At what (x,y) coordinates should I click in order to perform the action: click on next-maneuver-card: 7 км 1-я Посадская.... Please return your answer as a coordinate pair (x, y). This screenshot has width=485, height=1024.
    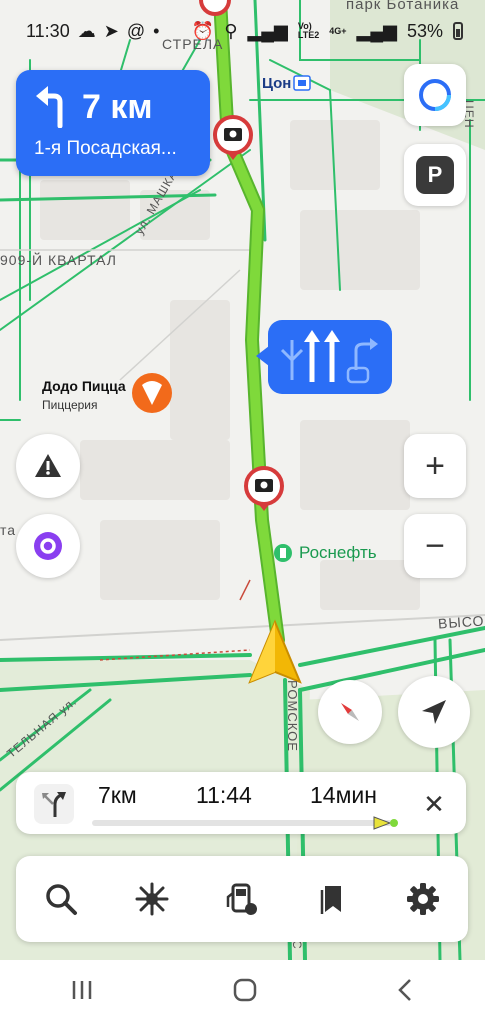
    Looking at the image, I should click on (113, 123).